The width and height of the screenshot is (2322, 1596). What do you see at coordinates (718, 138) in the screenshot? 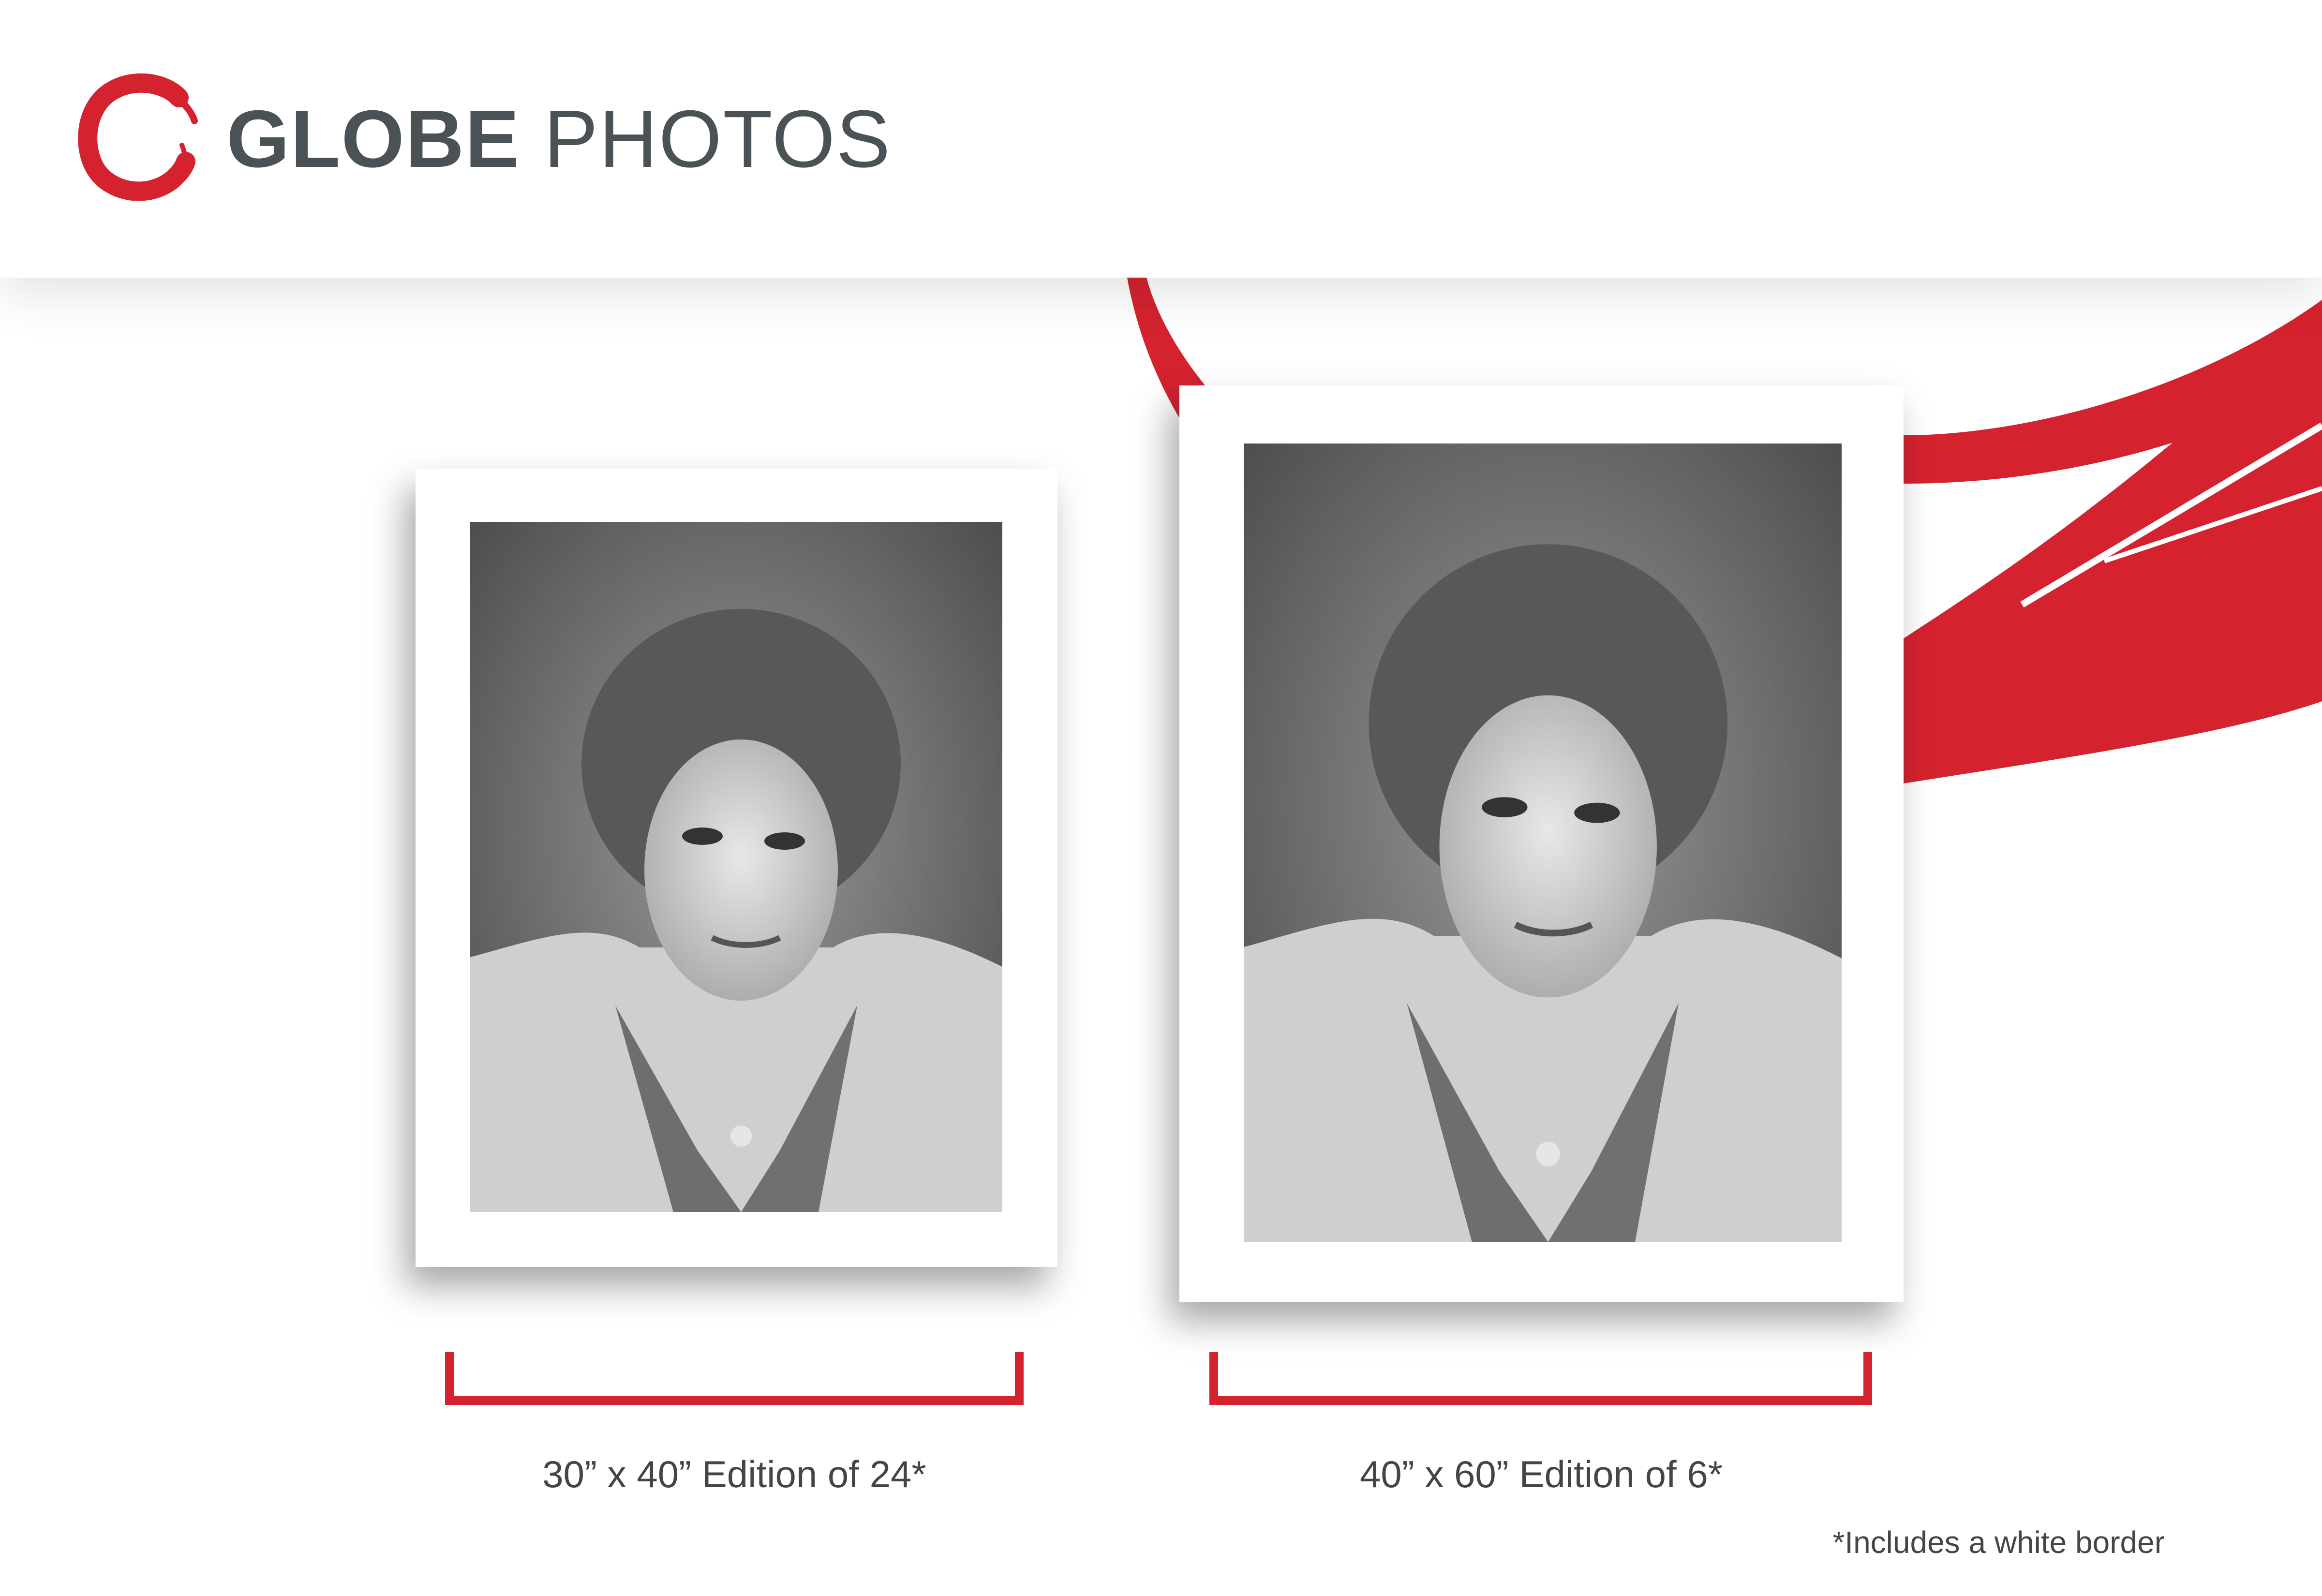
I see `brand-name-light: PHOTOS` at bounding box center [718, 138].